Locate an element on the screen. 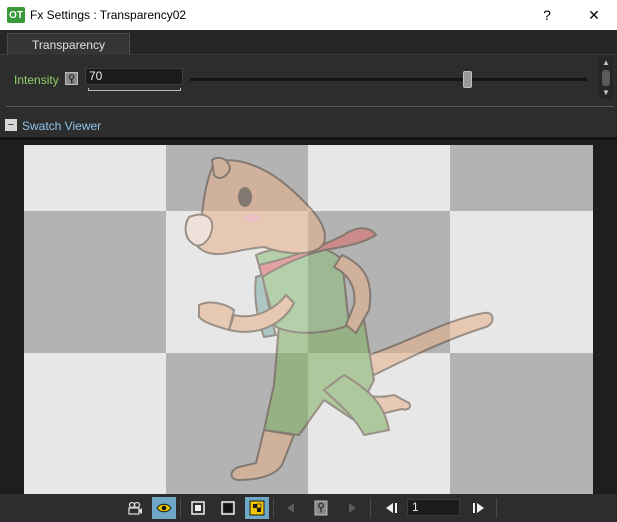 The width and height of the screenshot is (617, 522). parameter-panel: Intensity 70 ▲ ▼ is located at coordinates (308, 81).